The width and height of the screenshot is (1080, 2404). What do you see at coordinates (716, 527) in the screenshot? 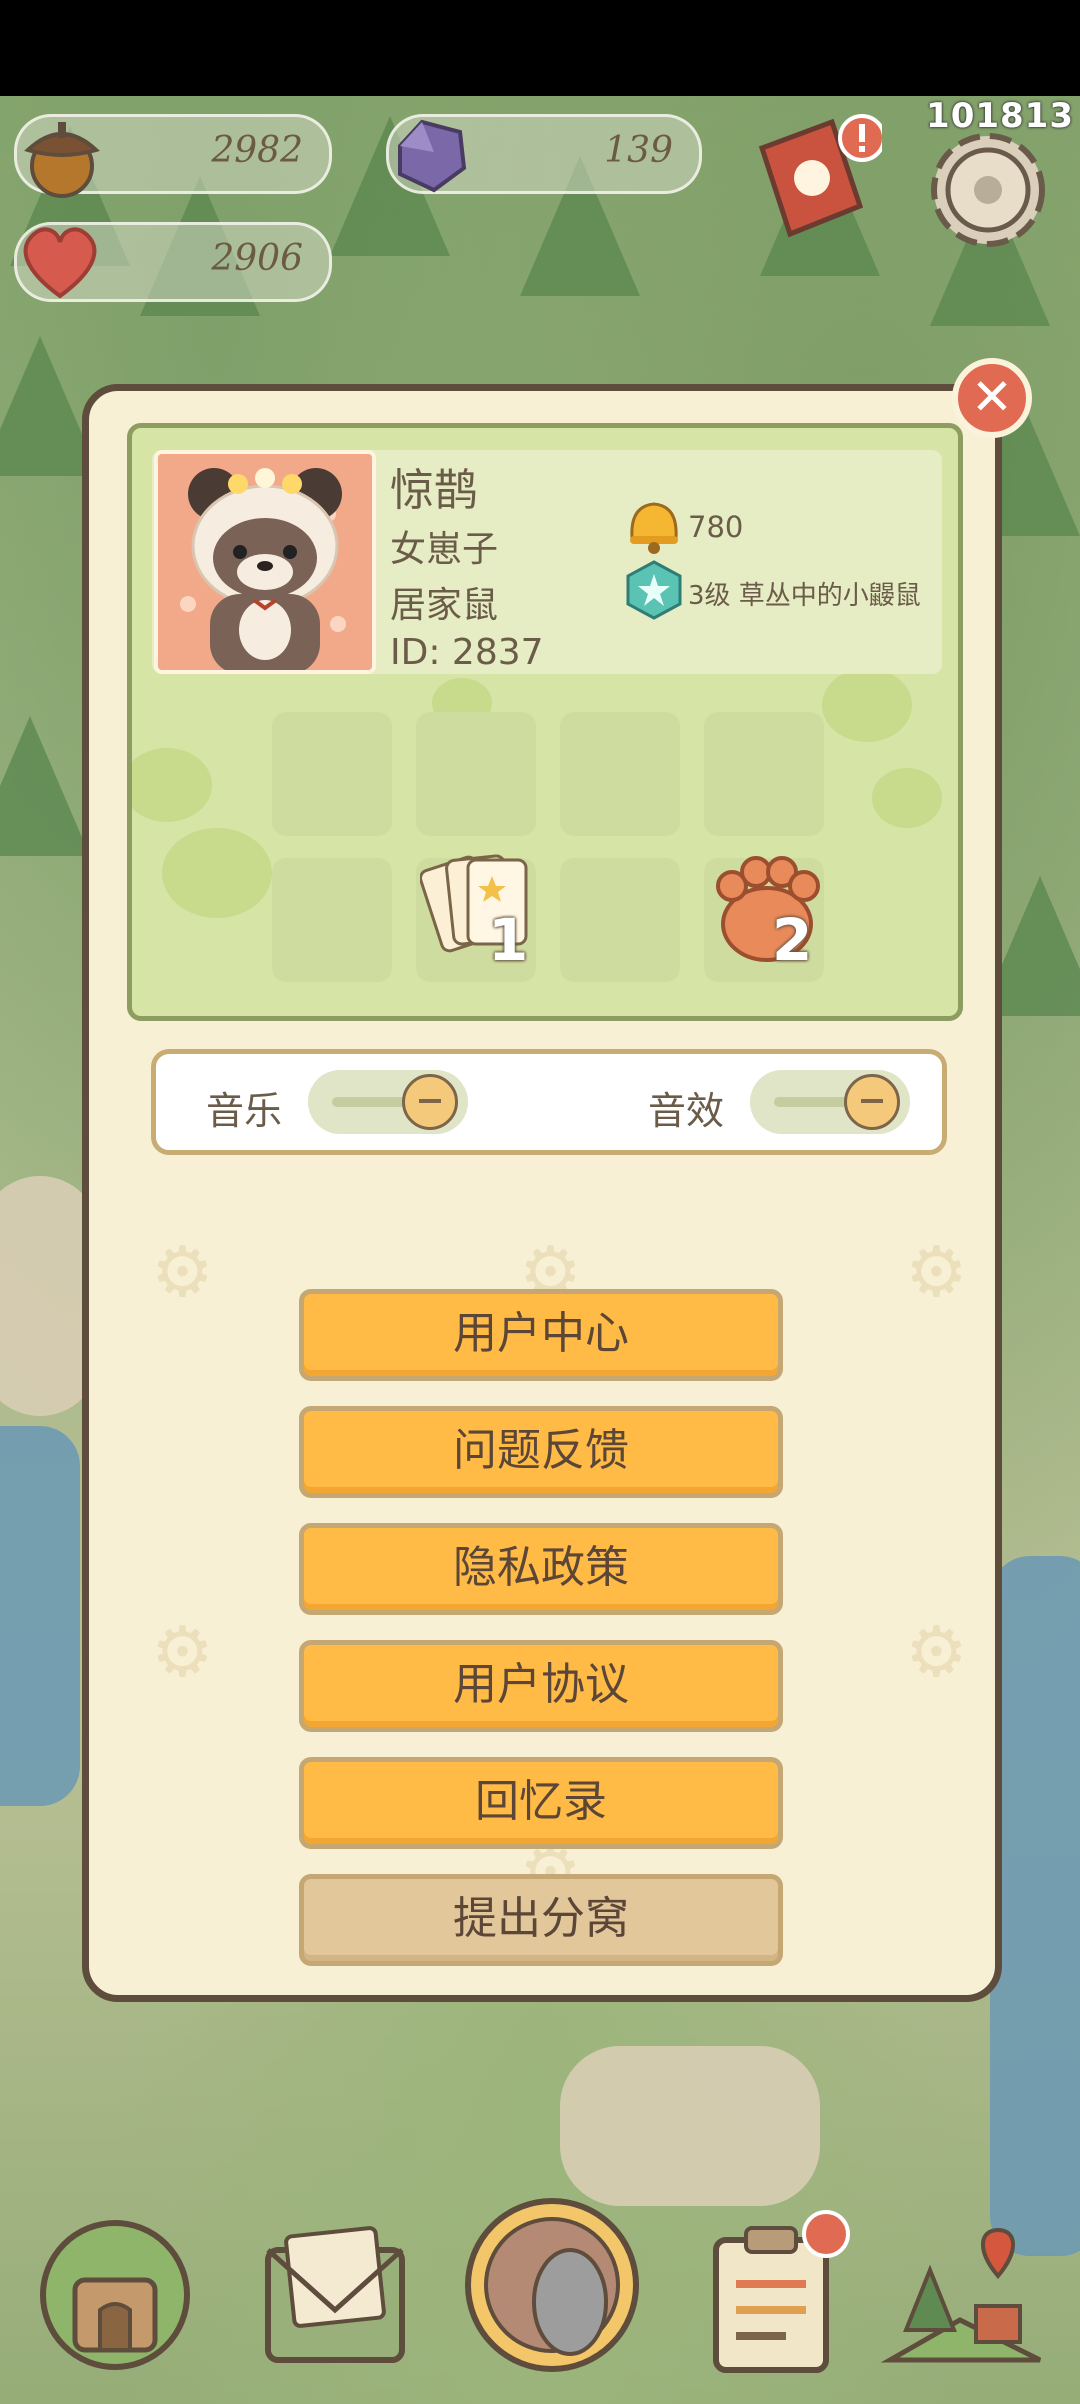
I see `bell-count: 780` at bounding box center [716, 527].